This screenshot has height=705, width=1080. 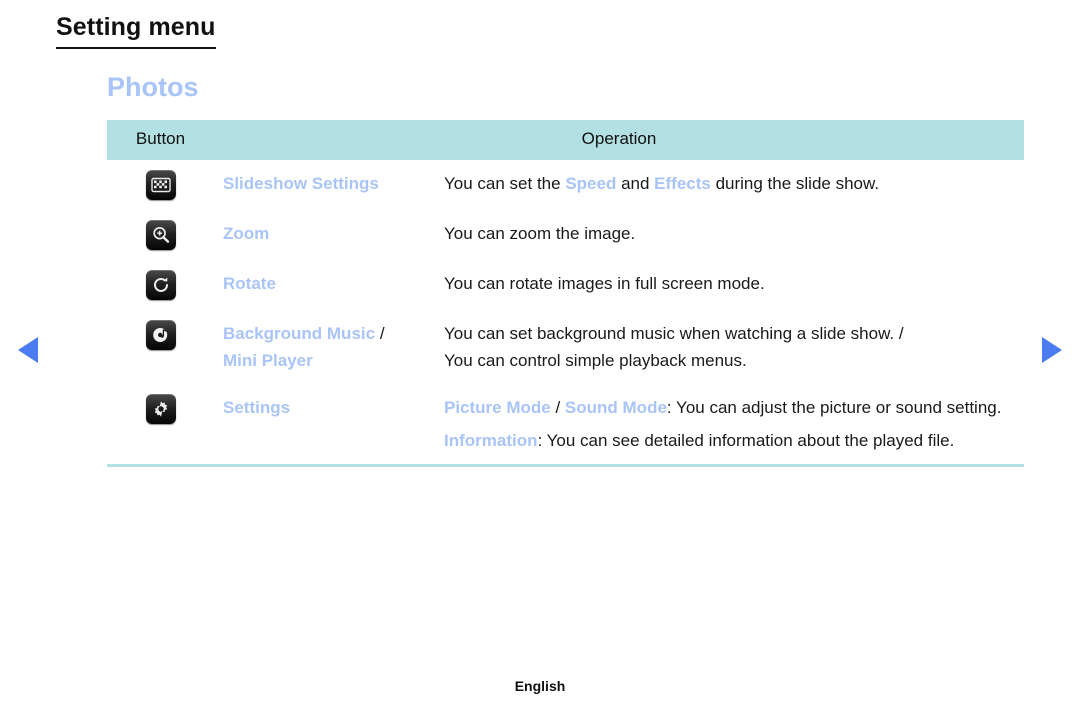 I want to click on column-header-operation: Operation, so click(x=619, y=140).